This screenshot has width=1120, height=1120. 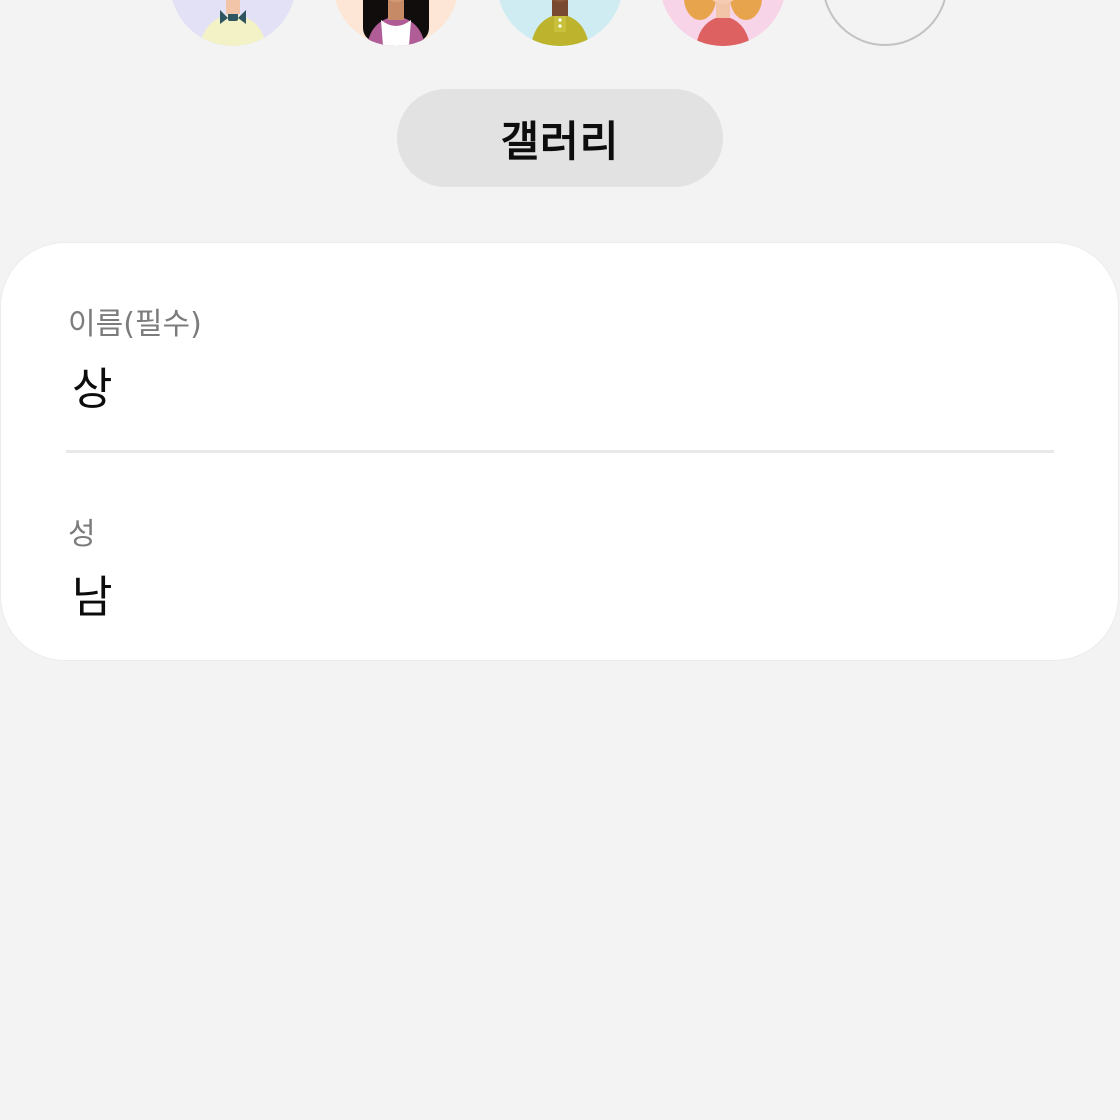 What do you see at coordinates (135, 324) in the screenshot?
I see `first-name-label: 이름(필수)` at bounding box center [135, 324].